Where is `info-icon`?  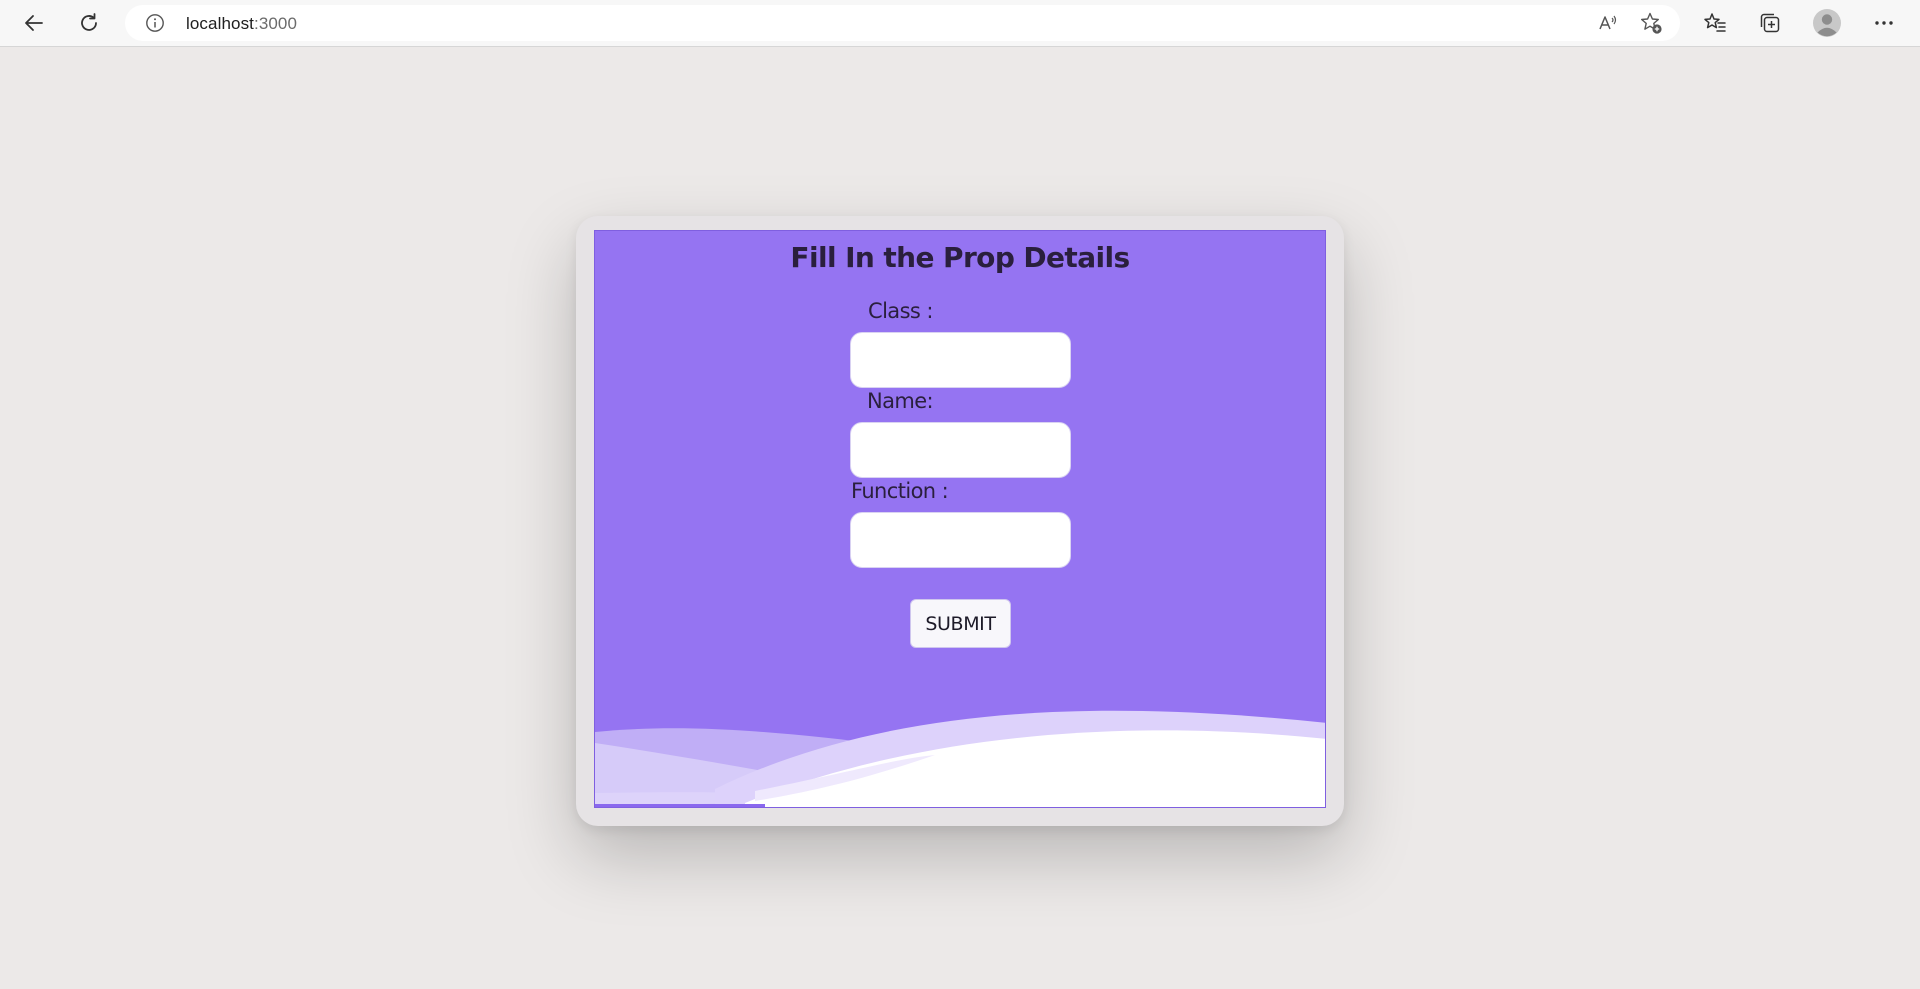 info-icon is located at coordinates (155, 23).